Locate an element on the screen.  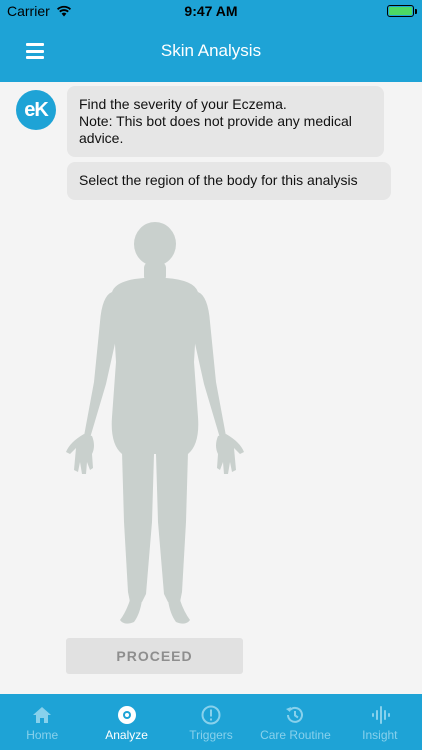
page-title: Skin Analysis is located at coordinates (211, 50).